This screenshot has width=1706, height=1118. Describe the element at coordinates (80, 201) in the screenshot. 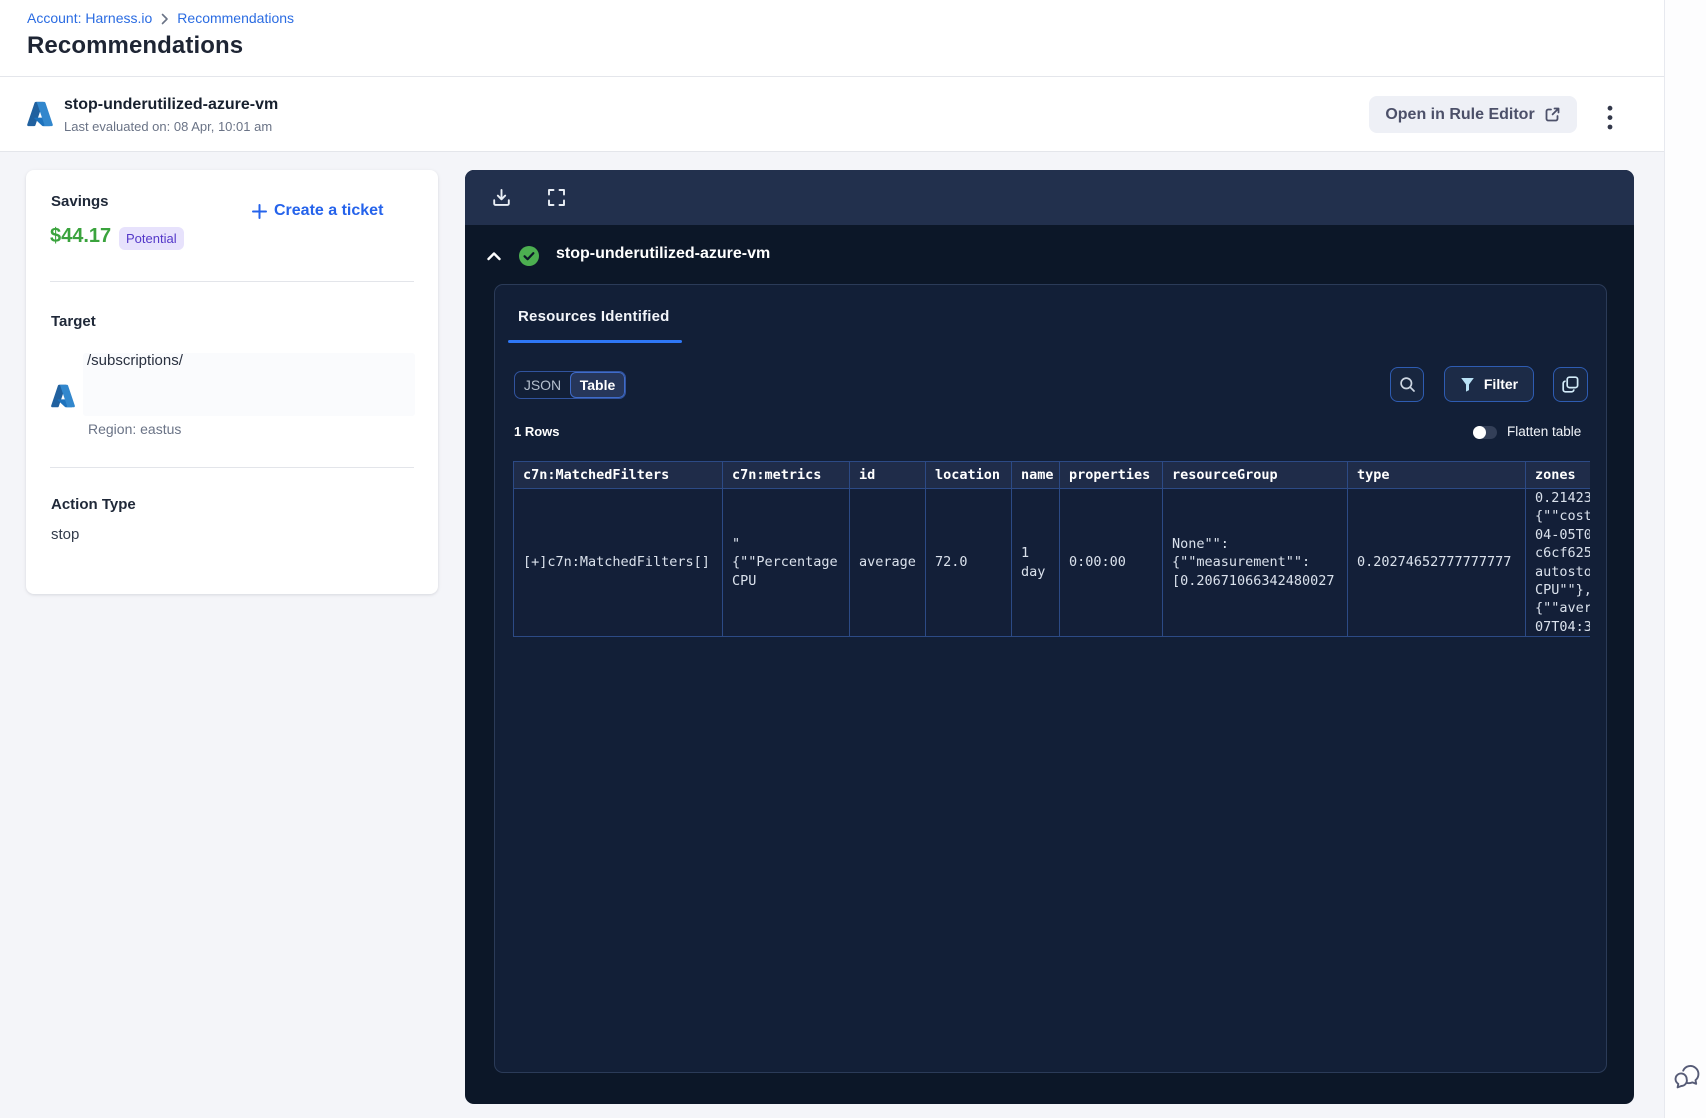

I see `savings-label: Savings` at that location.